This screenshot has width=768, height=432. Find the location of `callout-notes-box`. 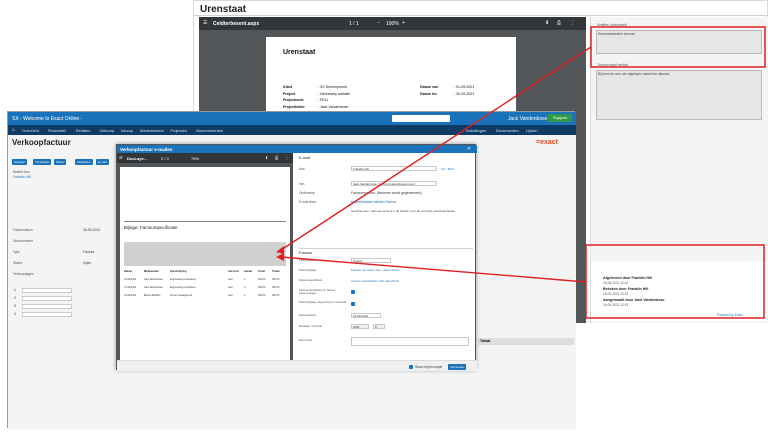

callout-notes-box is located at coordinates (678, 47).